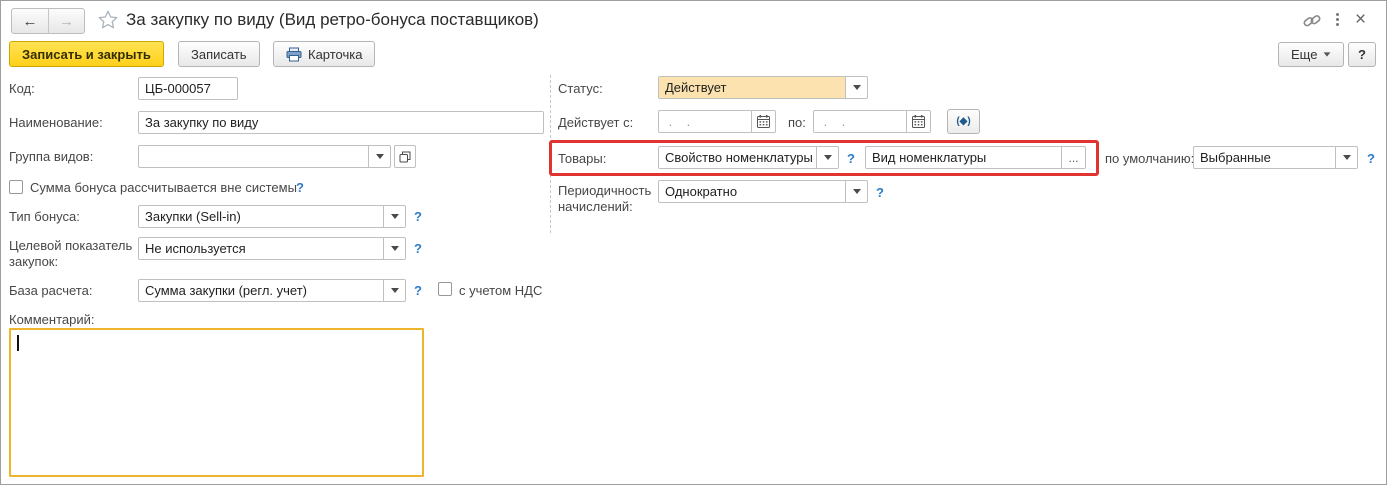 This screenshot has height=485, width=1387. I want to click on forward-button: →, so click(66, 21).